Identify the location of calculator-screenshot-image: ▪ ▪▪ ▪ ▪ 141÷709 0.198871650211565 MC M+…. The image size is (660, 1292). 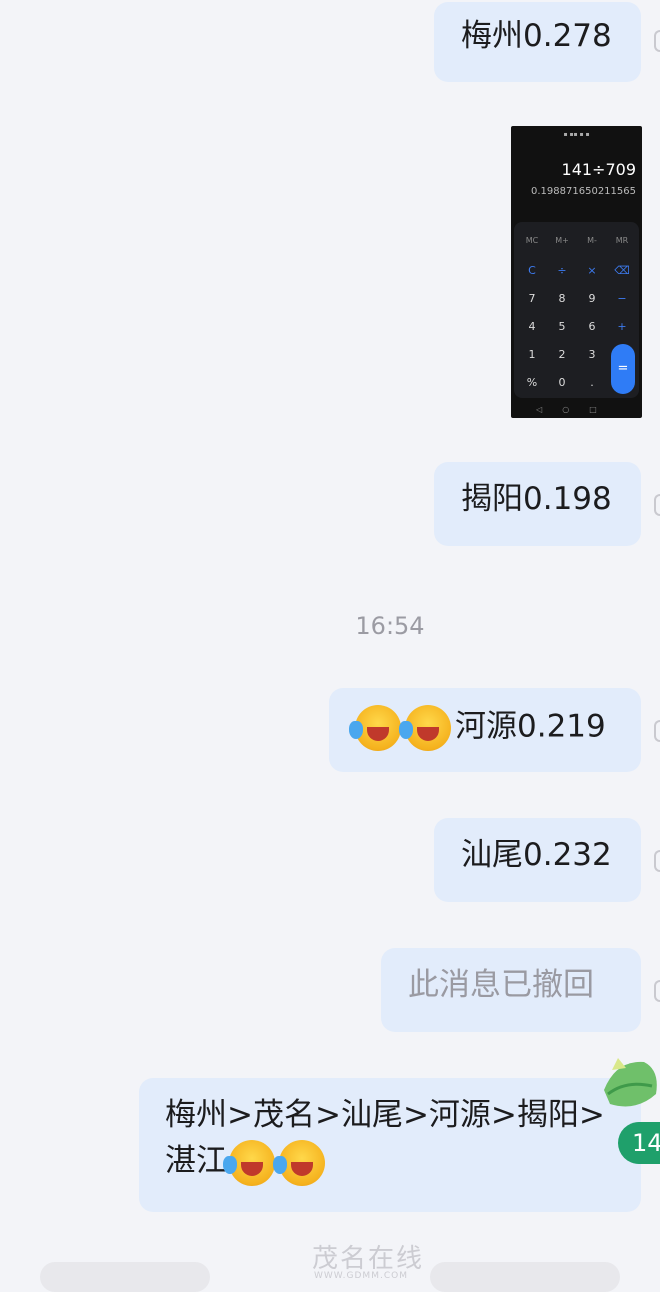
(576, 272).